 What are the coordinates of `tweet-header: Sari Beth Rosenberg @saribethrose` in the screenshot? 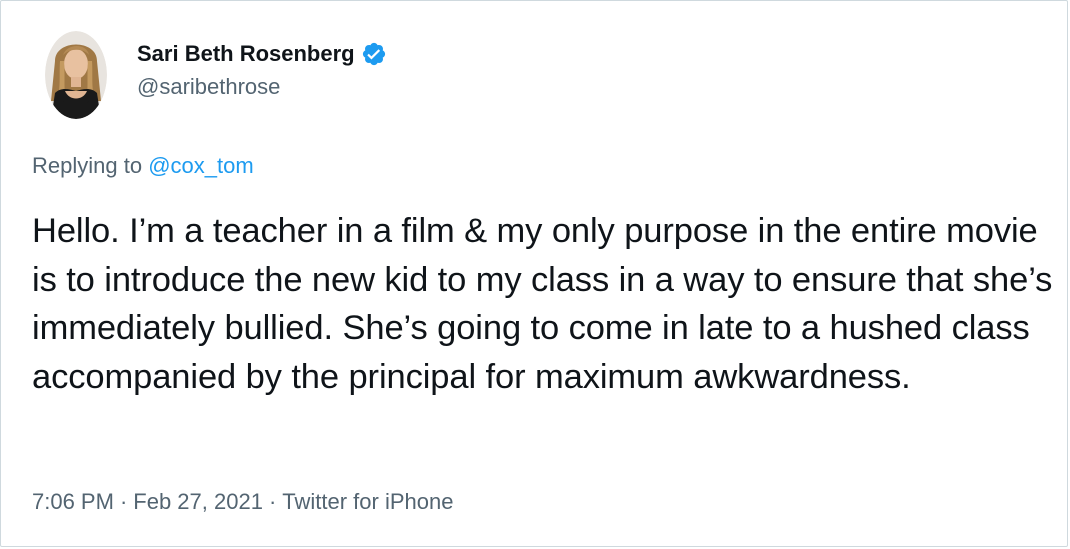 It's located at (216, 75).